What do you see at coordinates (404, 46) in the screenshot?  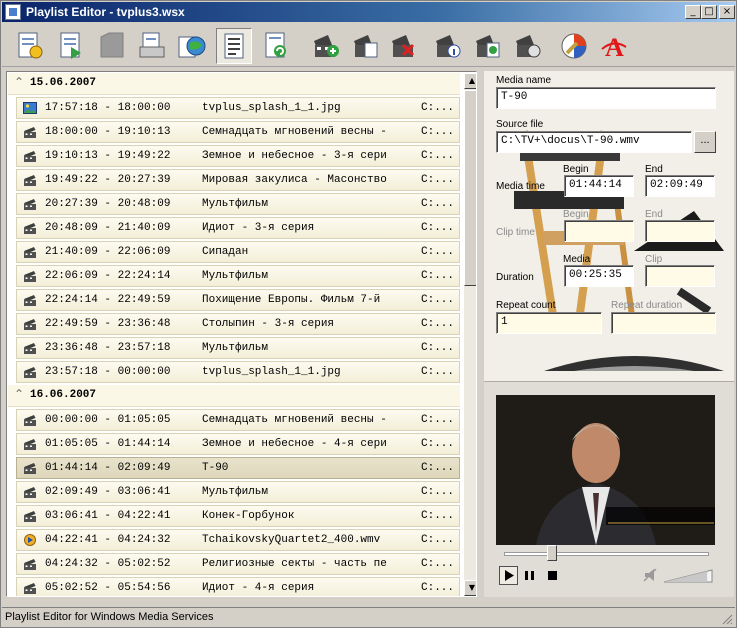 I see `delete-media-button` at bounding box center [404, 46].